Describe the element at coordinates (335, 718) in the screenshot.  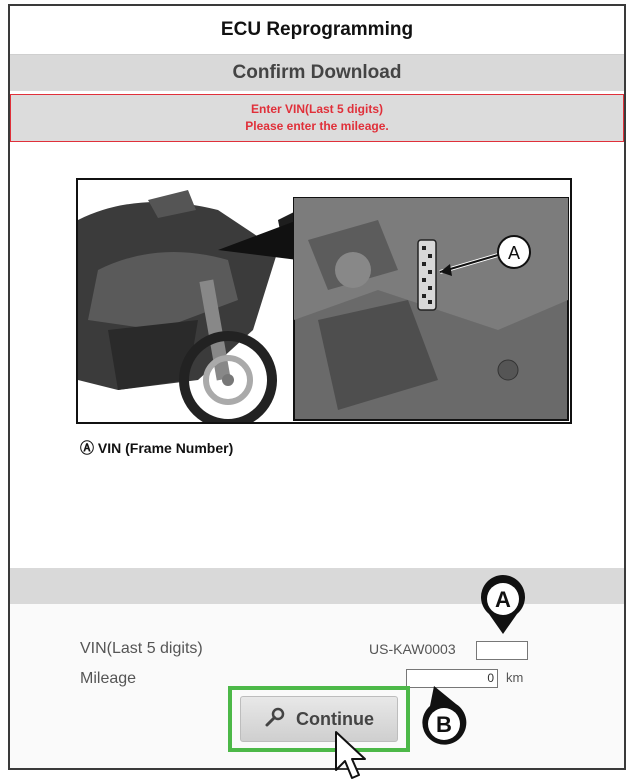
I see `continue-label: Continue` at that location.